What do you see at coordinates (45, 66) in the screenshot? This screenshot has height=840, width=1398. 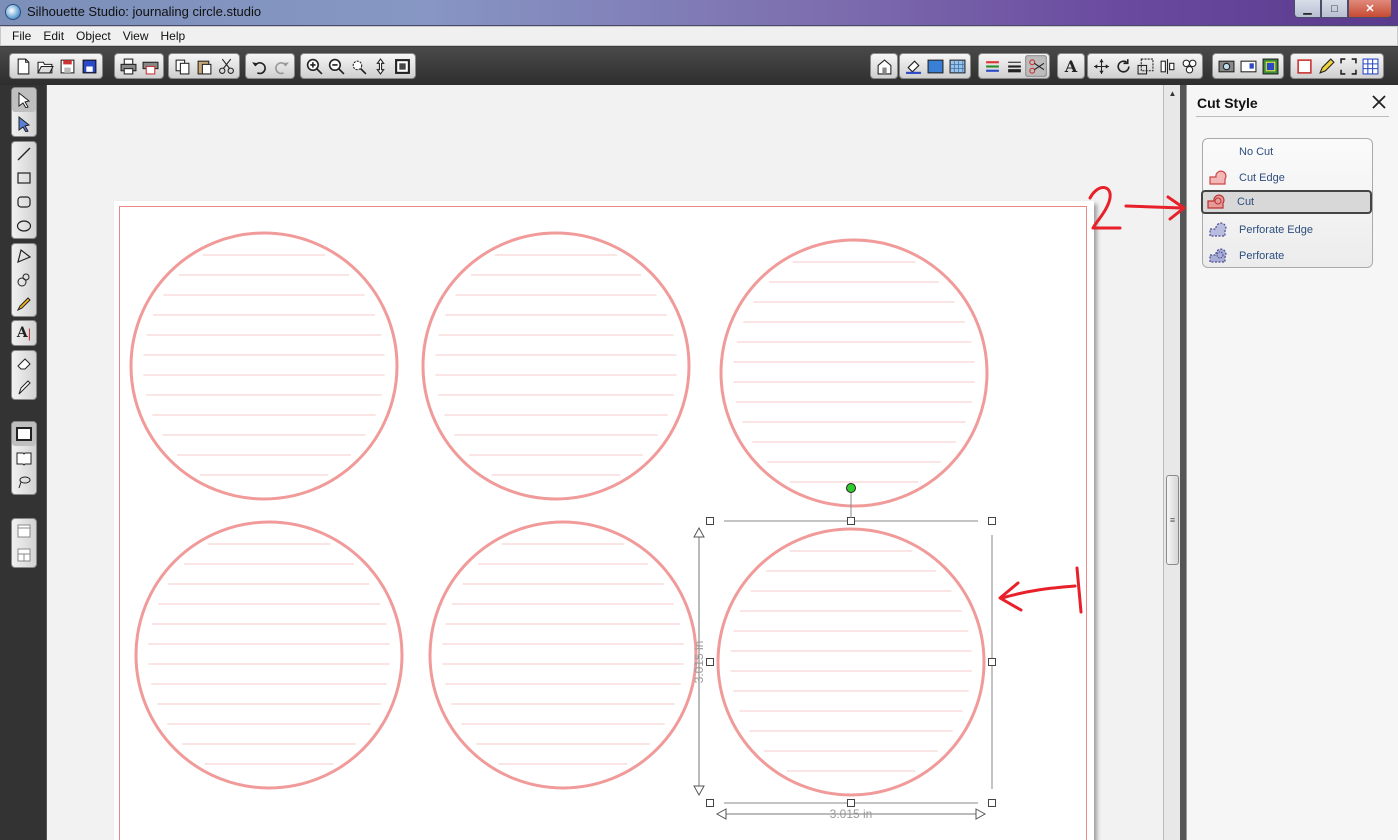 I see `open-folder-icon` at bounding box center [45, 66].